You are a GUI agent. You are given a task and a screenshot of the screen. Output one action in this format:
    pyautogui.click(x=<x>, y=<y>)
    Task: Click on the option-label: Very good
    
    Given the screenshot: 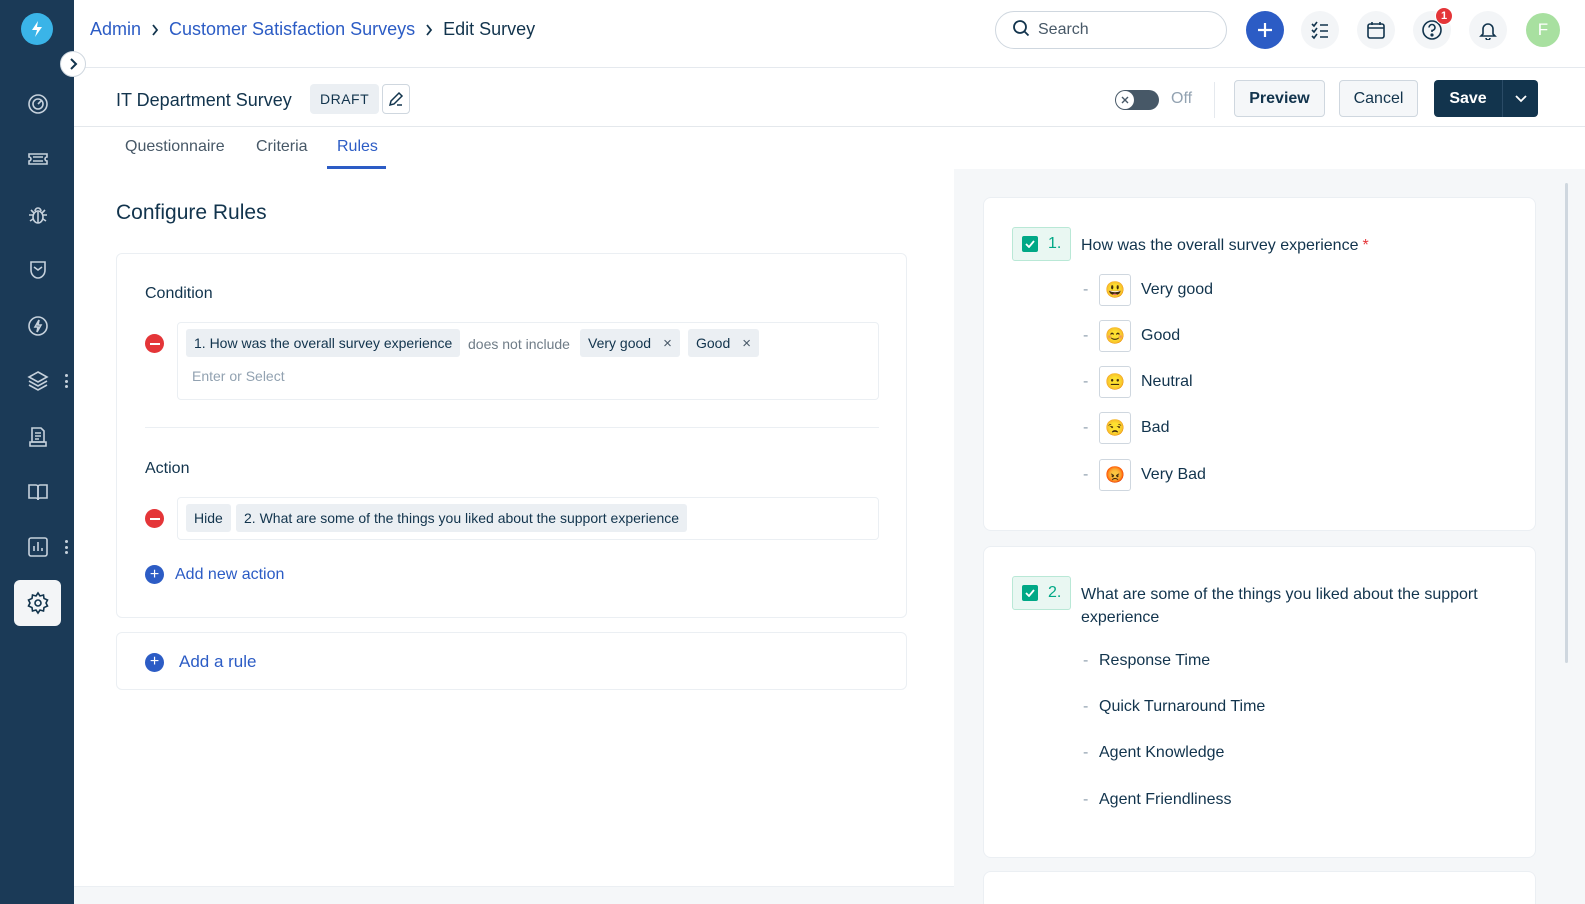 What is the action you would take?
    pyautogui.click(x=1177, y=289)
    